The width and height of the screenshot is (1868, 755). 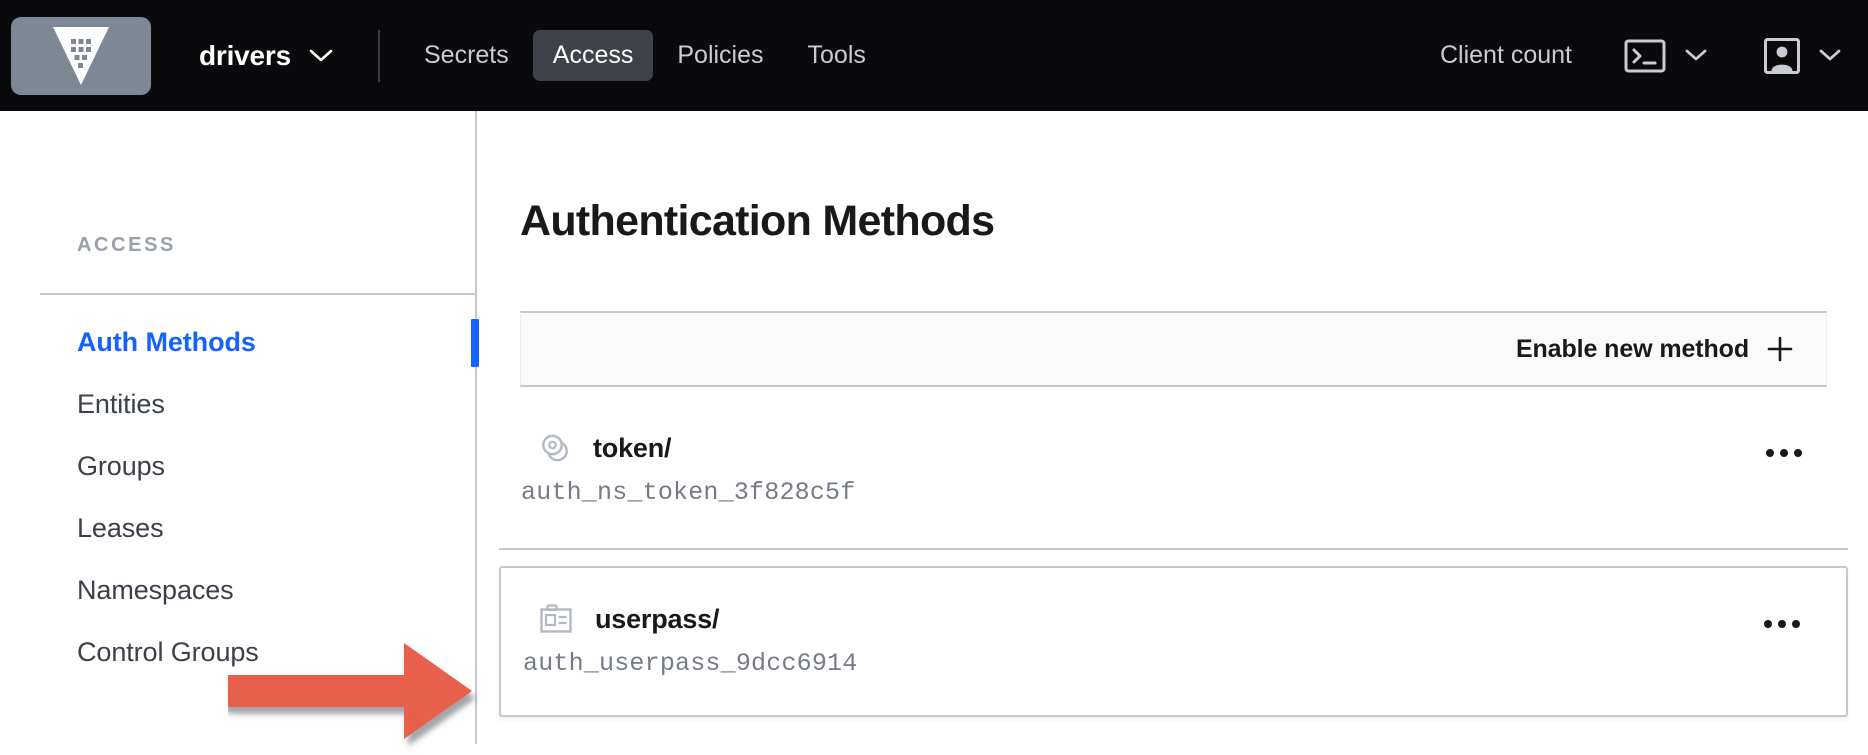 I want to click on sidebar-item-label: Leases, so click(x=120, y=527).